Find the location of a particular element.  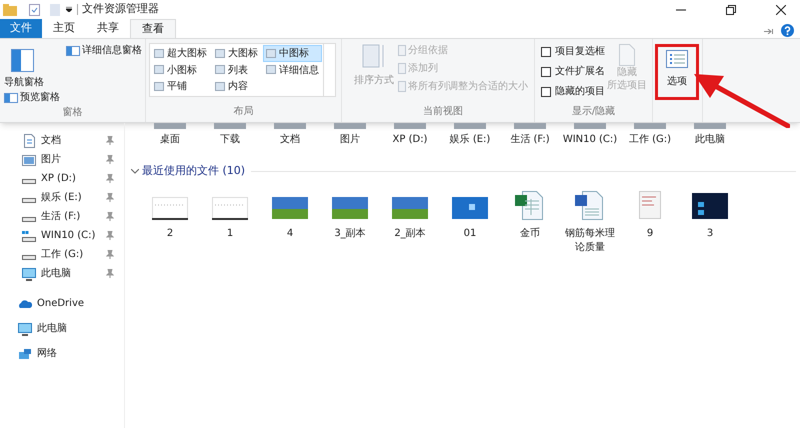

sidebar-item: 网络 is located at coordinates (62, 353).